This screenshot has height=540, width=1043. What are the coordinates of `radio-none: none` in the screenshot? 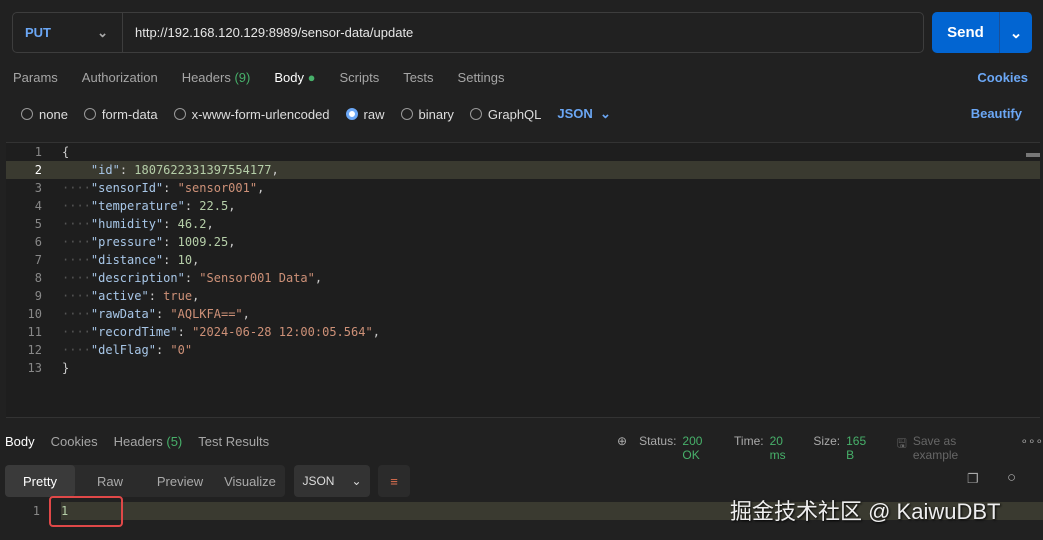 It's located at (44, 114).